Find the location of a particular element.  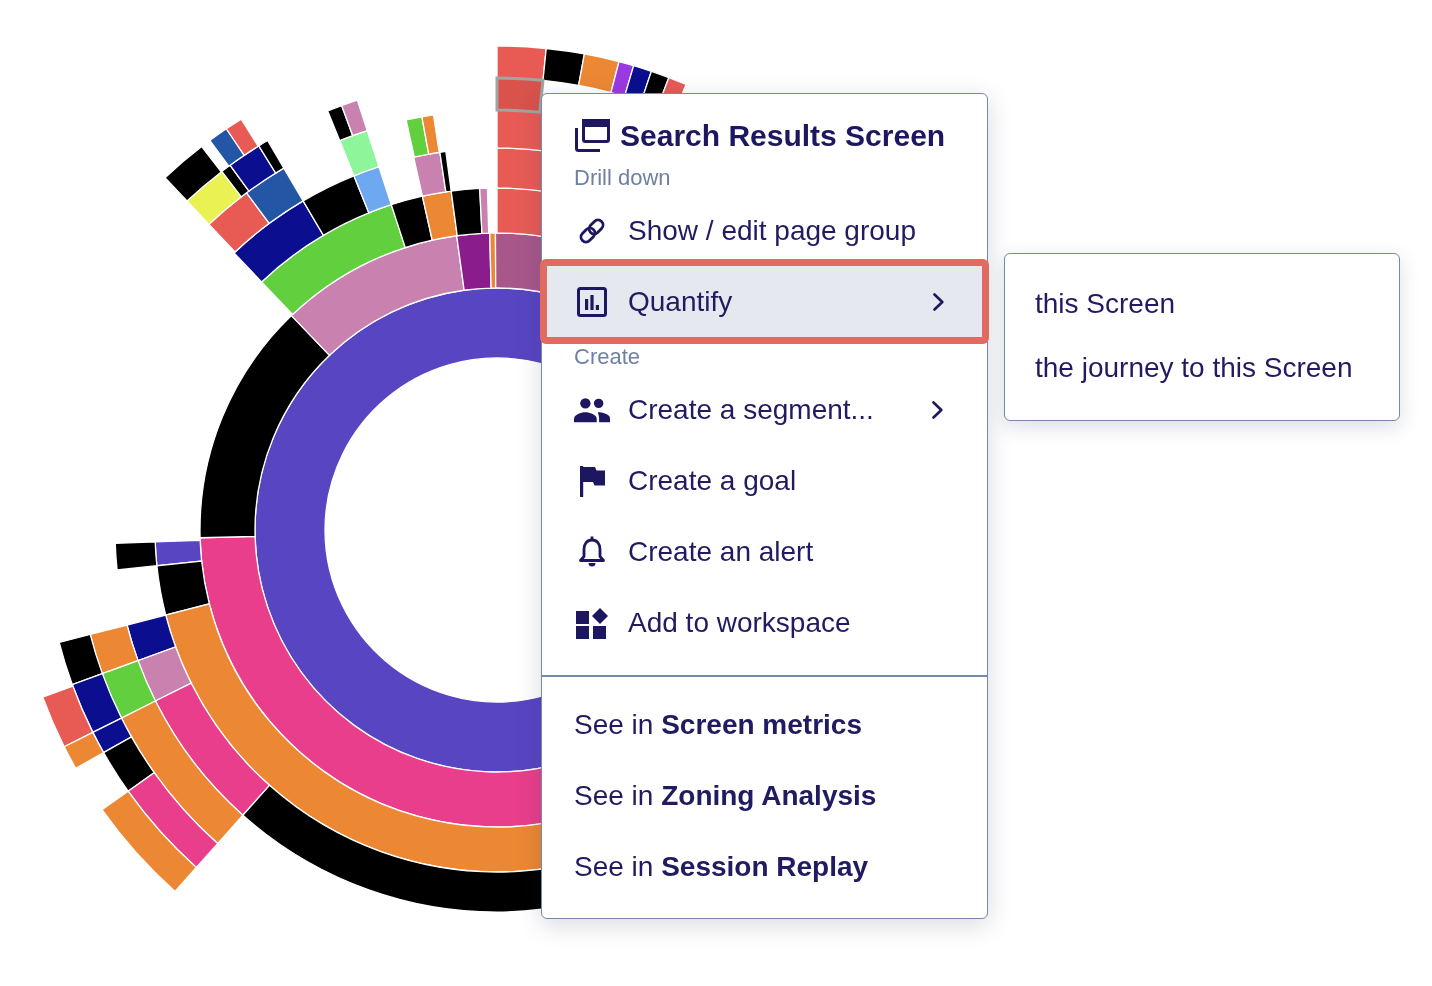

submenu-item: this Screen is located at coordinates (1202, 303).